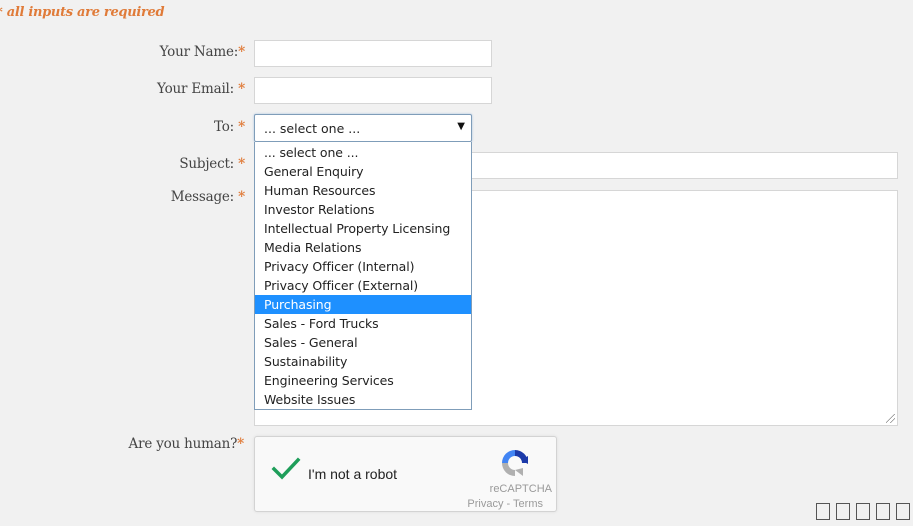 The width and height of the screenshot is (913, 526). Describe the element at coordinates (485, 504) in the screenshot. I see `privacy-link: Privacy` at that location.